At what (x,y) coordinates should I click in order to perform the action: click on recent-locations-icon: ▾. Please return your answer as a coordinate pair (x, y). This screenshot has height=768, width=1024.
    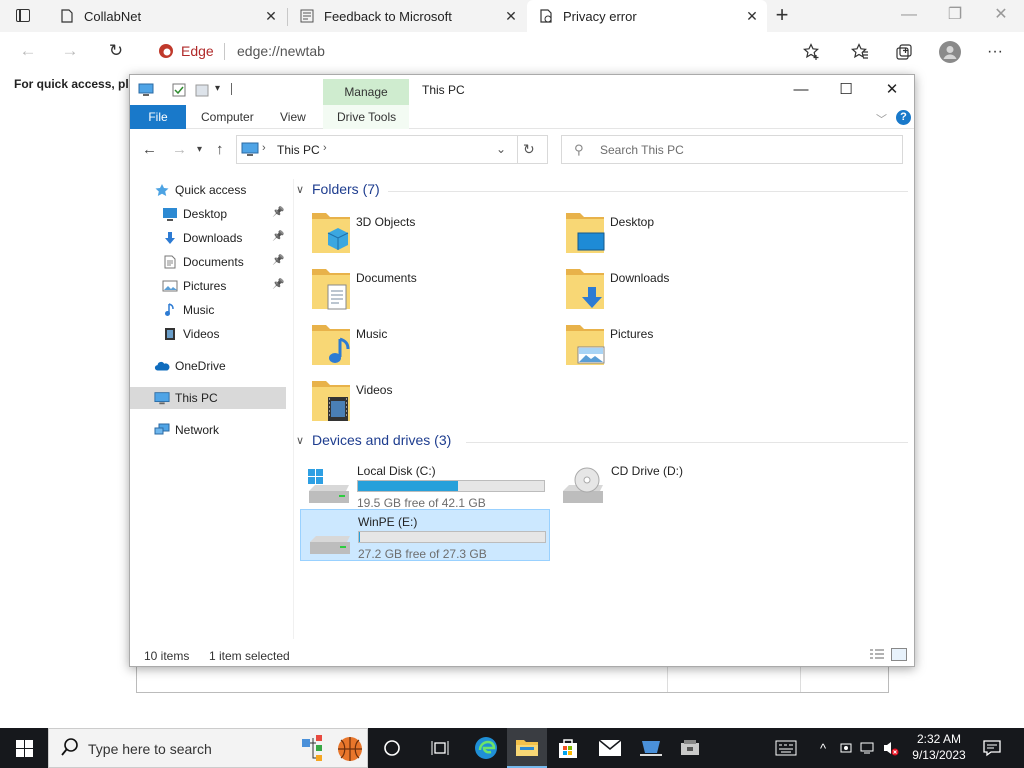
    Looking at the image, I should click on (199, 149).